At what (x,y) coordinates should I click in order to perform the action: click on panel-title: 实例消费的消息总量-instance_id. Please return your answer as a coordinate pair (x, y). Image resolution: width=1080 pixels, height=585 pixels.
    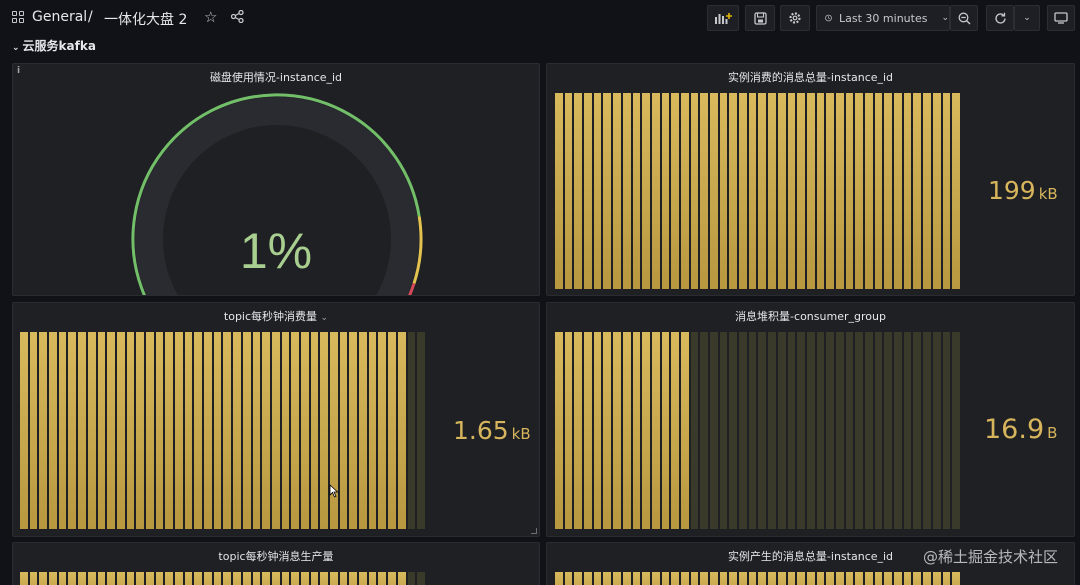
    Looking at the image, I should click on (810, 77).